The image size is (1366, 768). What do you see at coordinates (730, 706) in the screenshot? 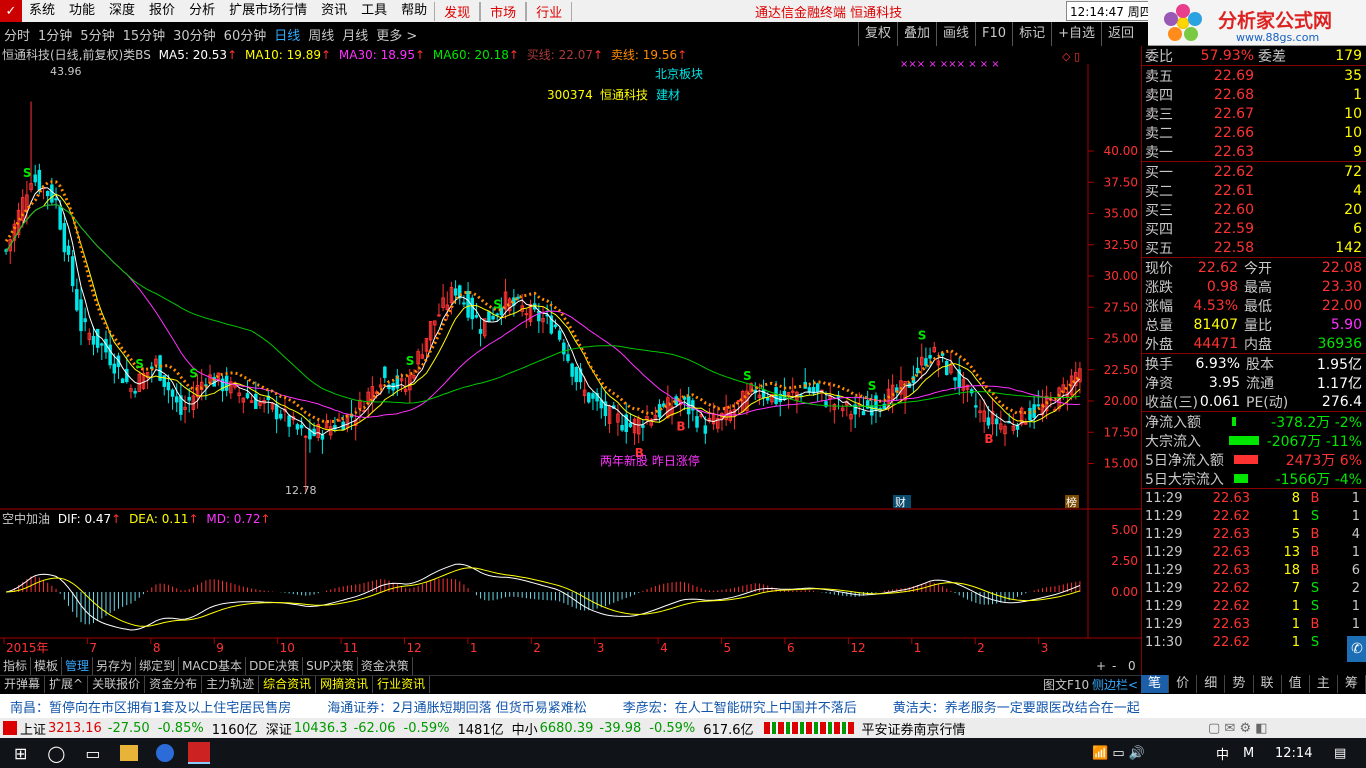
I see `news-item: 李彦宏：在人工智能研究上中国并不落后` at bounding box center [730, 706].